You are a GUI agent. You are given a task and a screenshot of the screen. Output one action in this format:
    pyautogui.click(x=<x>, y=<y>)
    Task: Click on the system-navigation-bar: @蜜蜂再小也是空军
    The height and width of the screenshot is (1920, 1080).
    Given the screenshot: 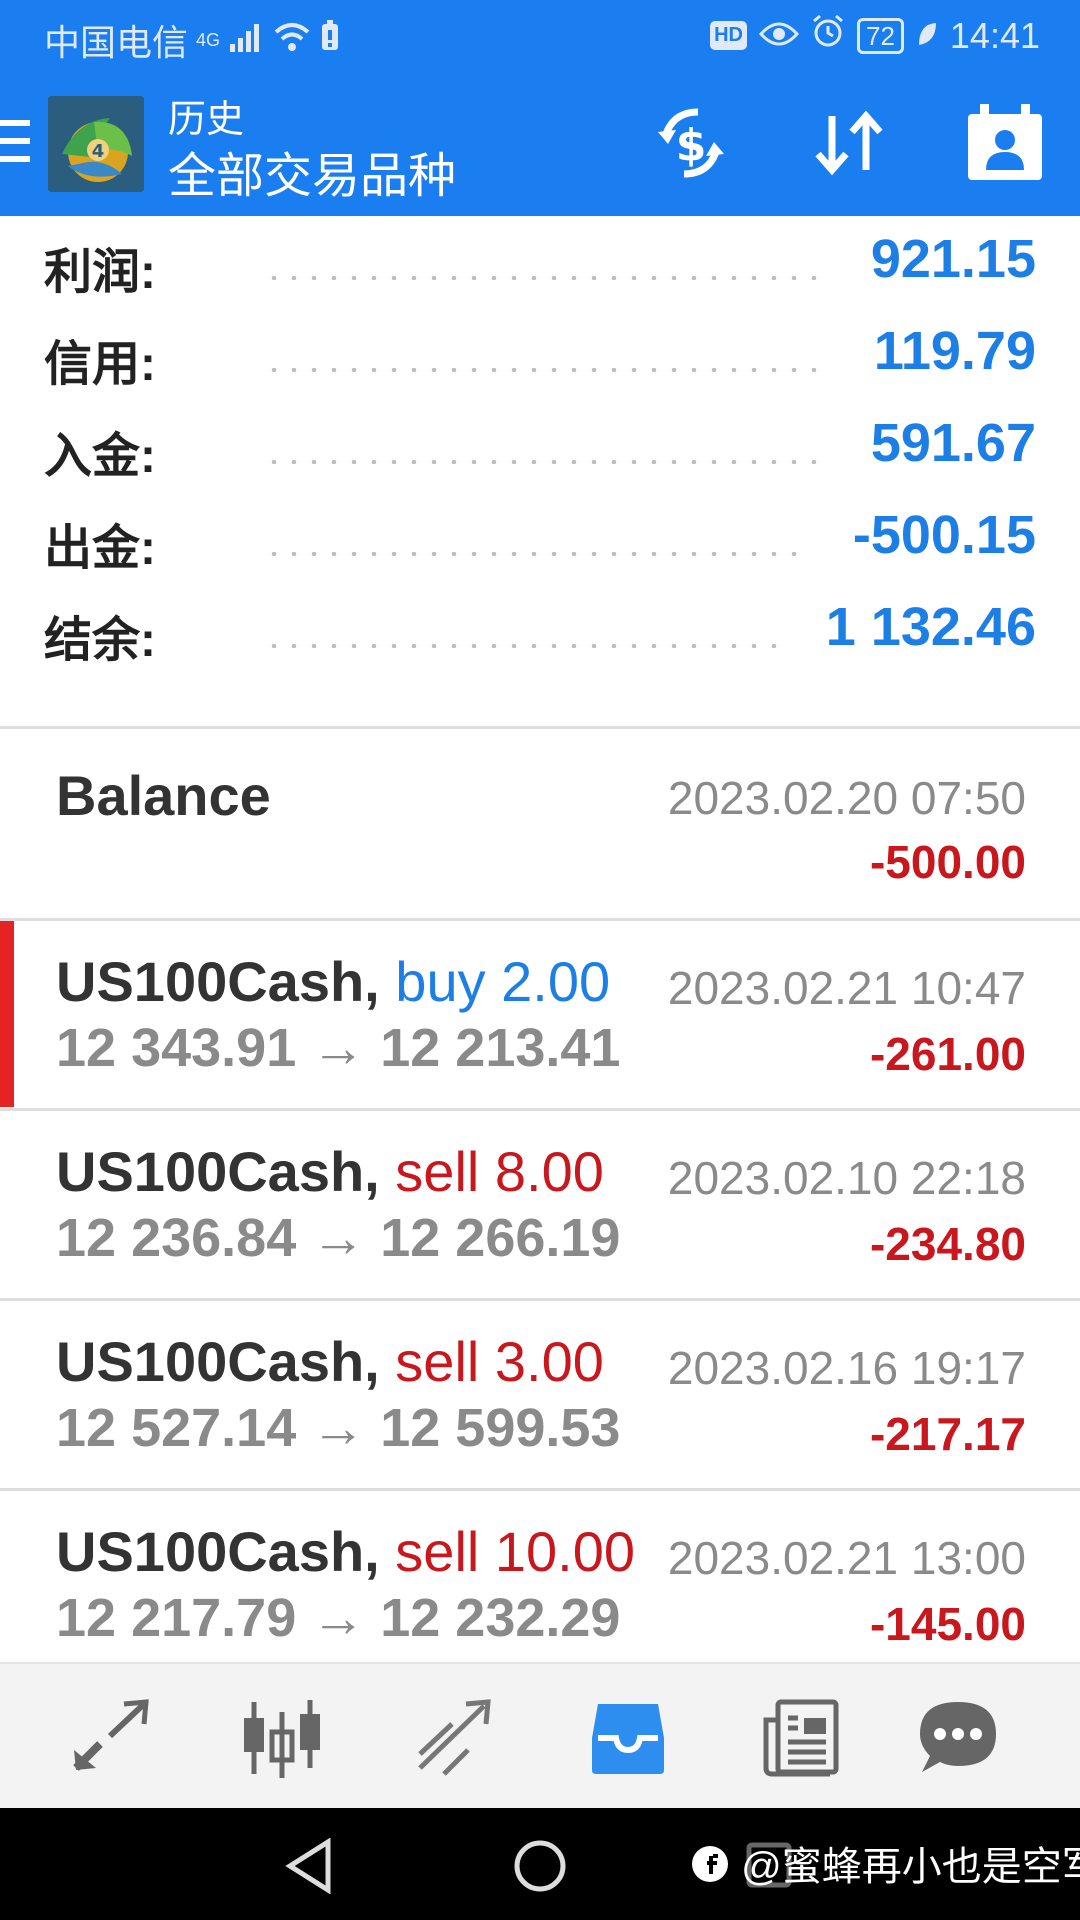 What is the action you would take?
    pyautogui.click(x=540, y=1864)
    